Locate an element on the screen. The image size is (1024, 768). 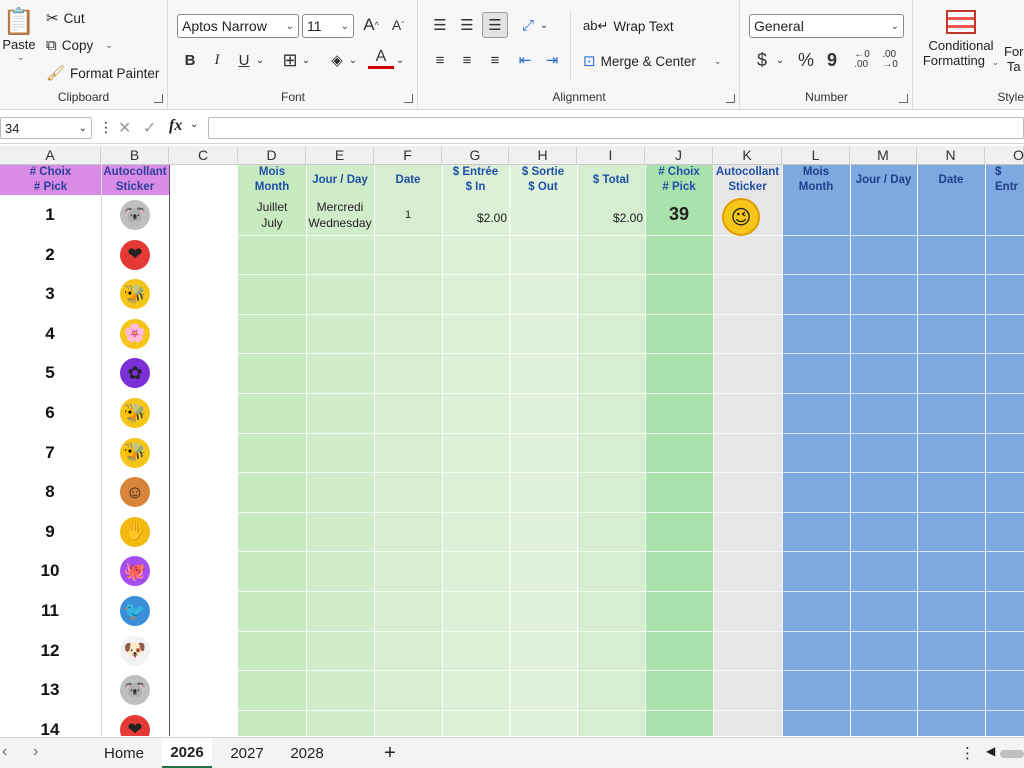
number-launcher-icon is located at coordinates (903, 98).